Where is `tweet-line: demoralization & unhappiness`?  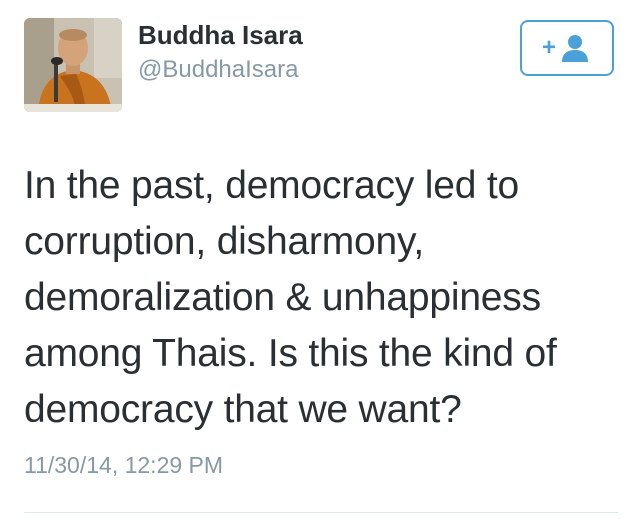 tweet-line: demoralization & unhappiness is located at coordinates (282, 297).